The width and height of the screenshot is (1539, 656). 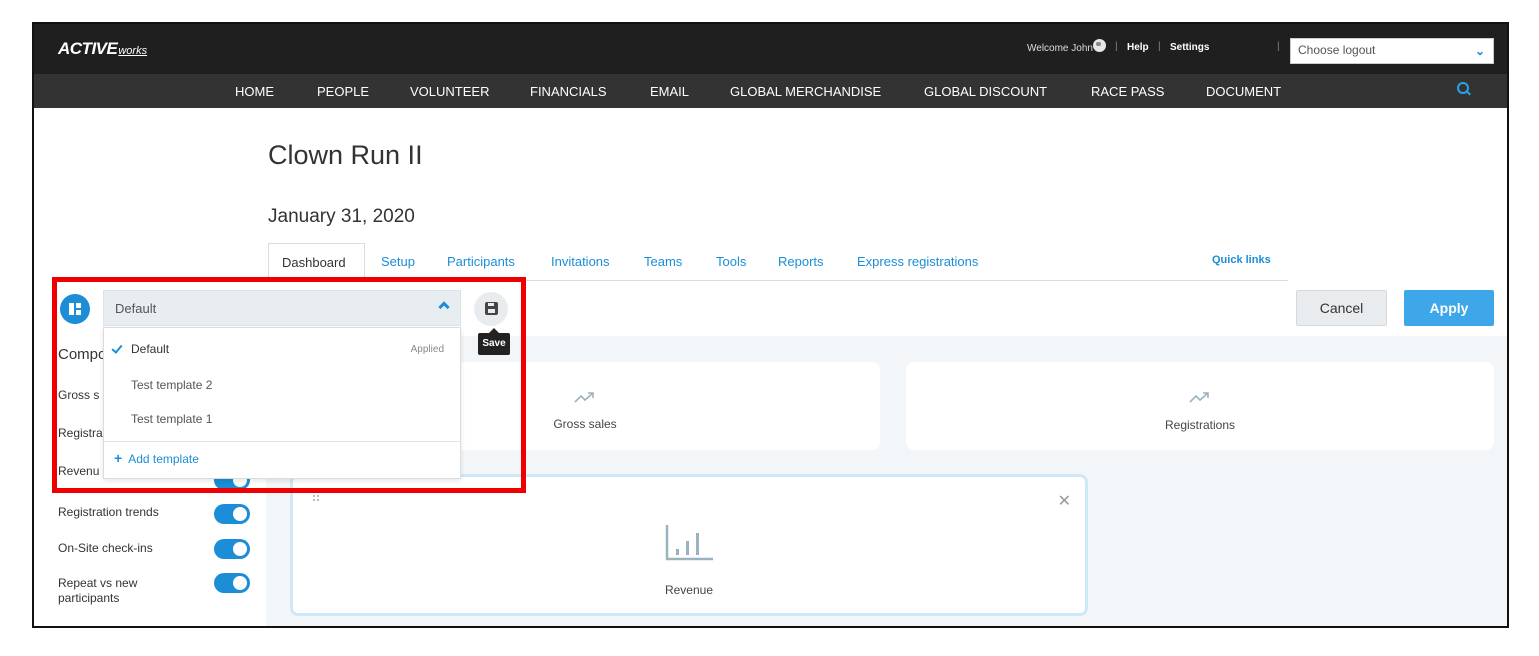 What do you see at coordinates (663, 261) in the screenshot?
I see `tab-teams: Teams` at bounding box center [663, 261].